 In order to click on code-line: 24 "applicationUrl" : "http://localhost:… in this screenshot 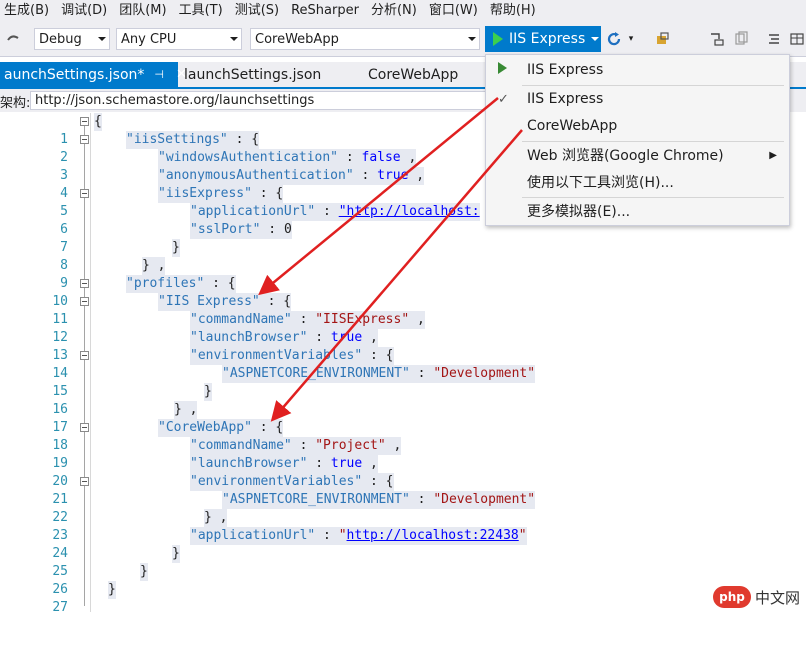, I will do `click(289, 544)`.